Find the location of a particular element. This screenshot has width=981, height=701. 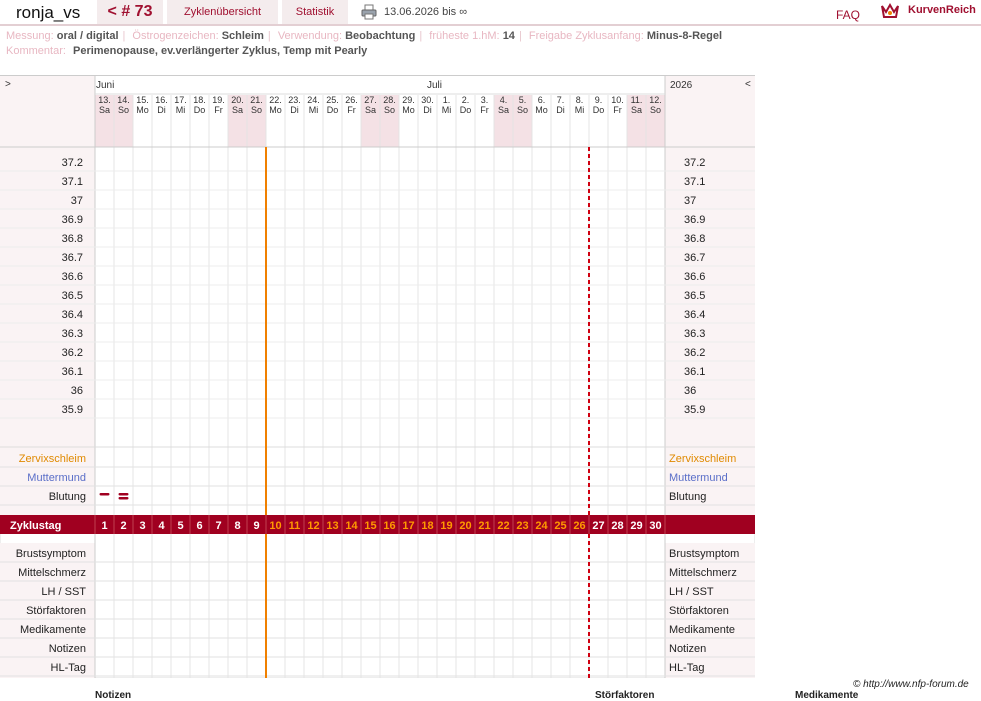

day-number: 11. is located at coordinates (637, 100).